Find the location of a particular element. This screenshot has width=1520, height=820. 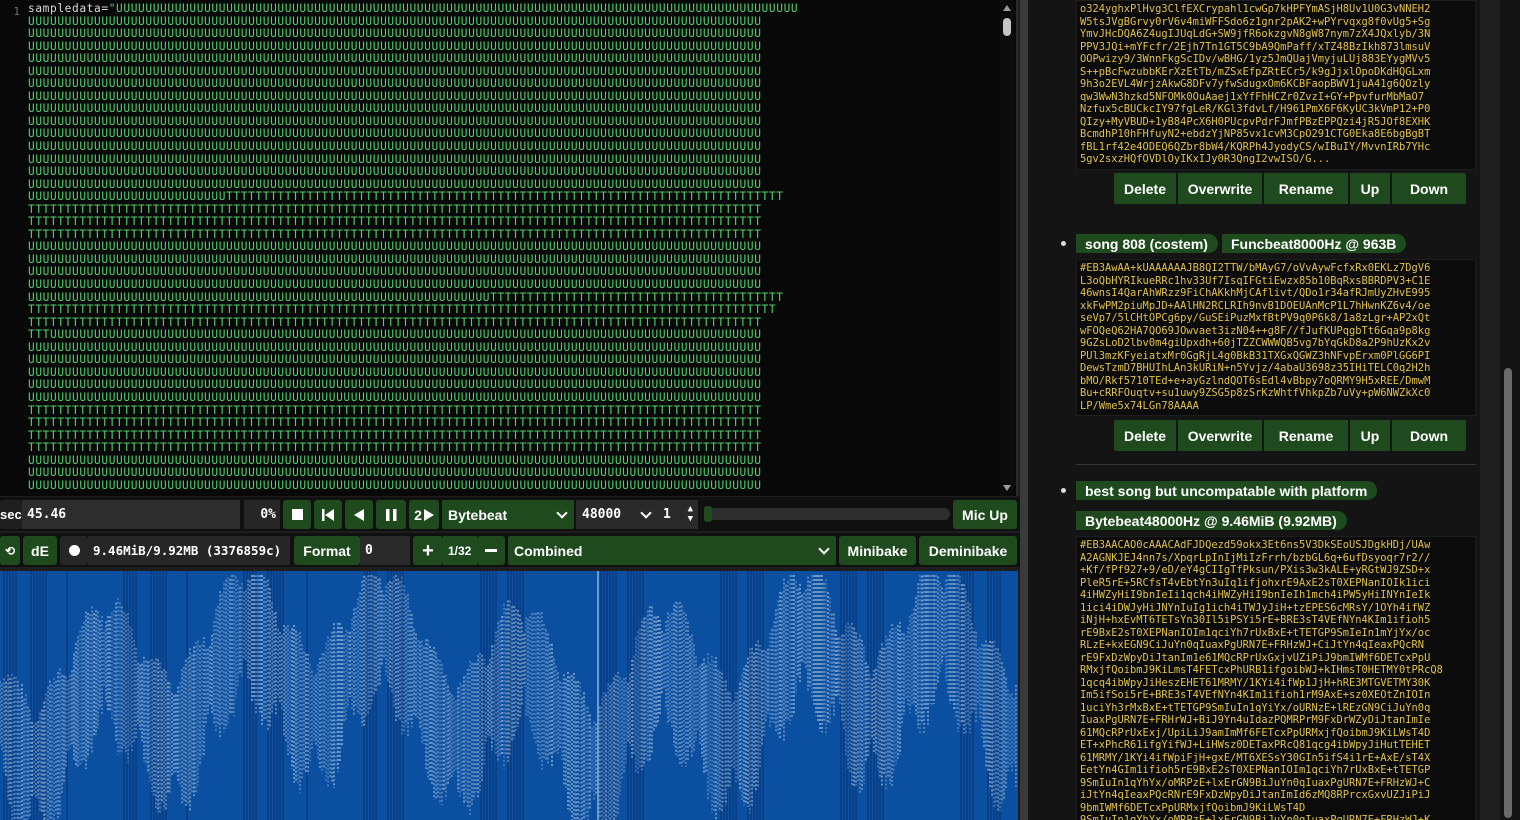

reset-button is located at coordinates (328, 514).